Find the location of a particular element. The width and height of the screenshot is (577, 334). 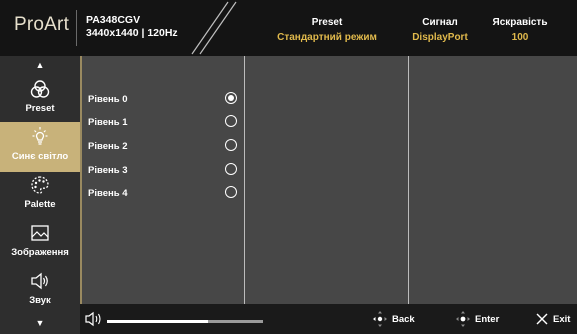

blue-light-icon is located at coordinates (40, 136).